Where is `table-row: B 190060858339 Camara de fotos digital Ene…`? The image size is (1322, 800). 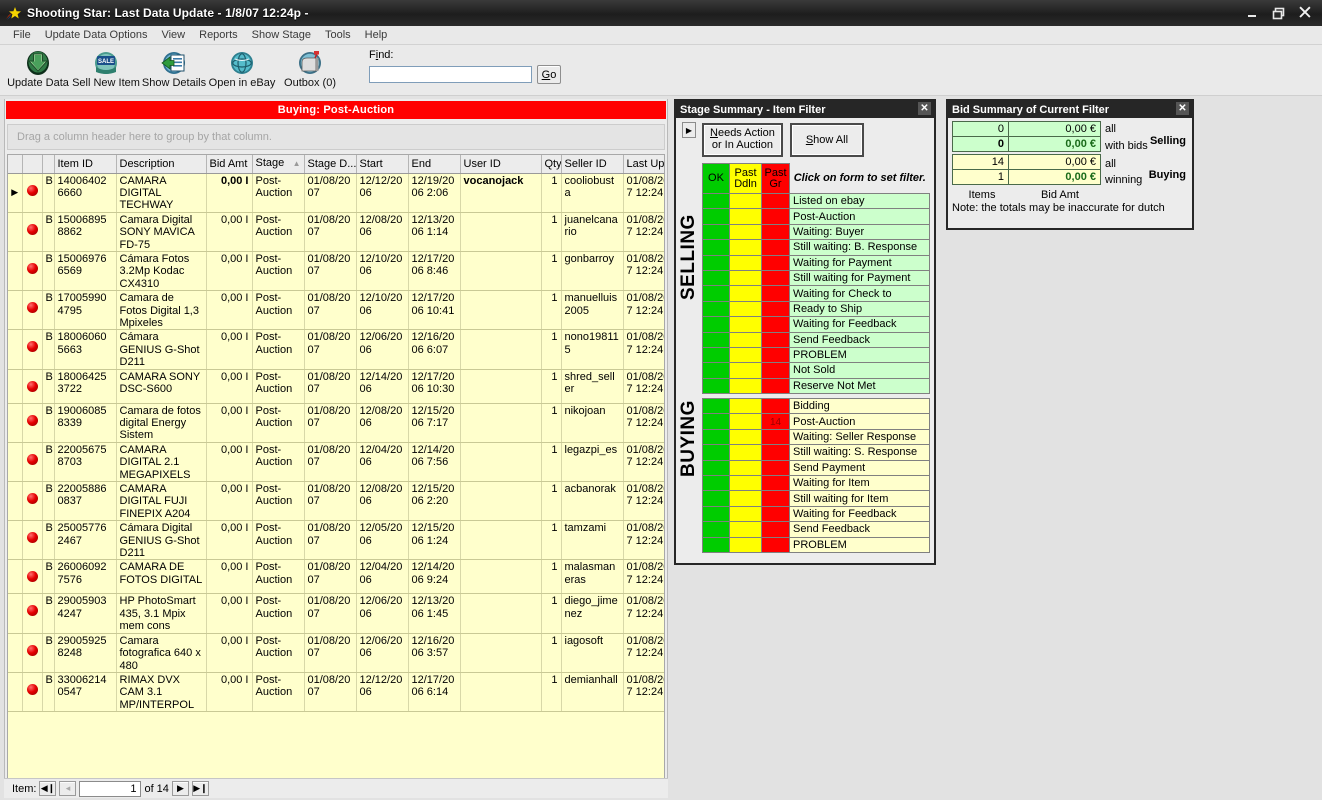
table-row: B 190060858339 Camara de fotos digital Ene… is located at coordinates (336, 423).